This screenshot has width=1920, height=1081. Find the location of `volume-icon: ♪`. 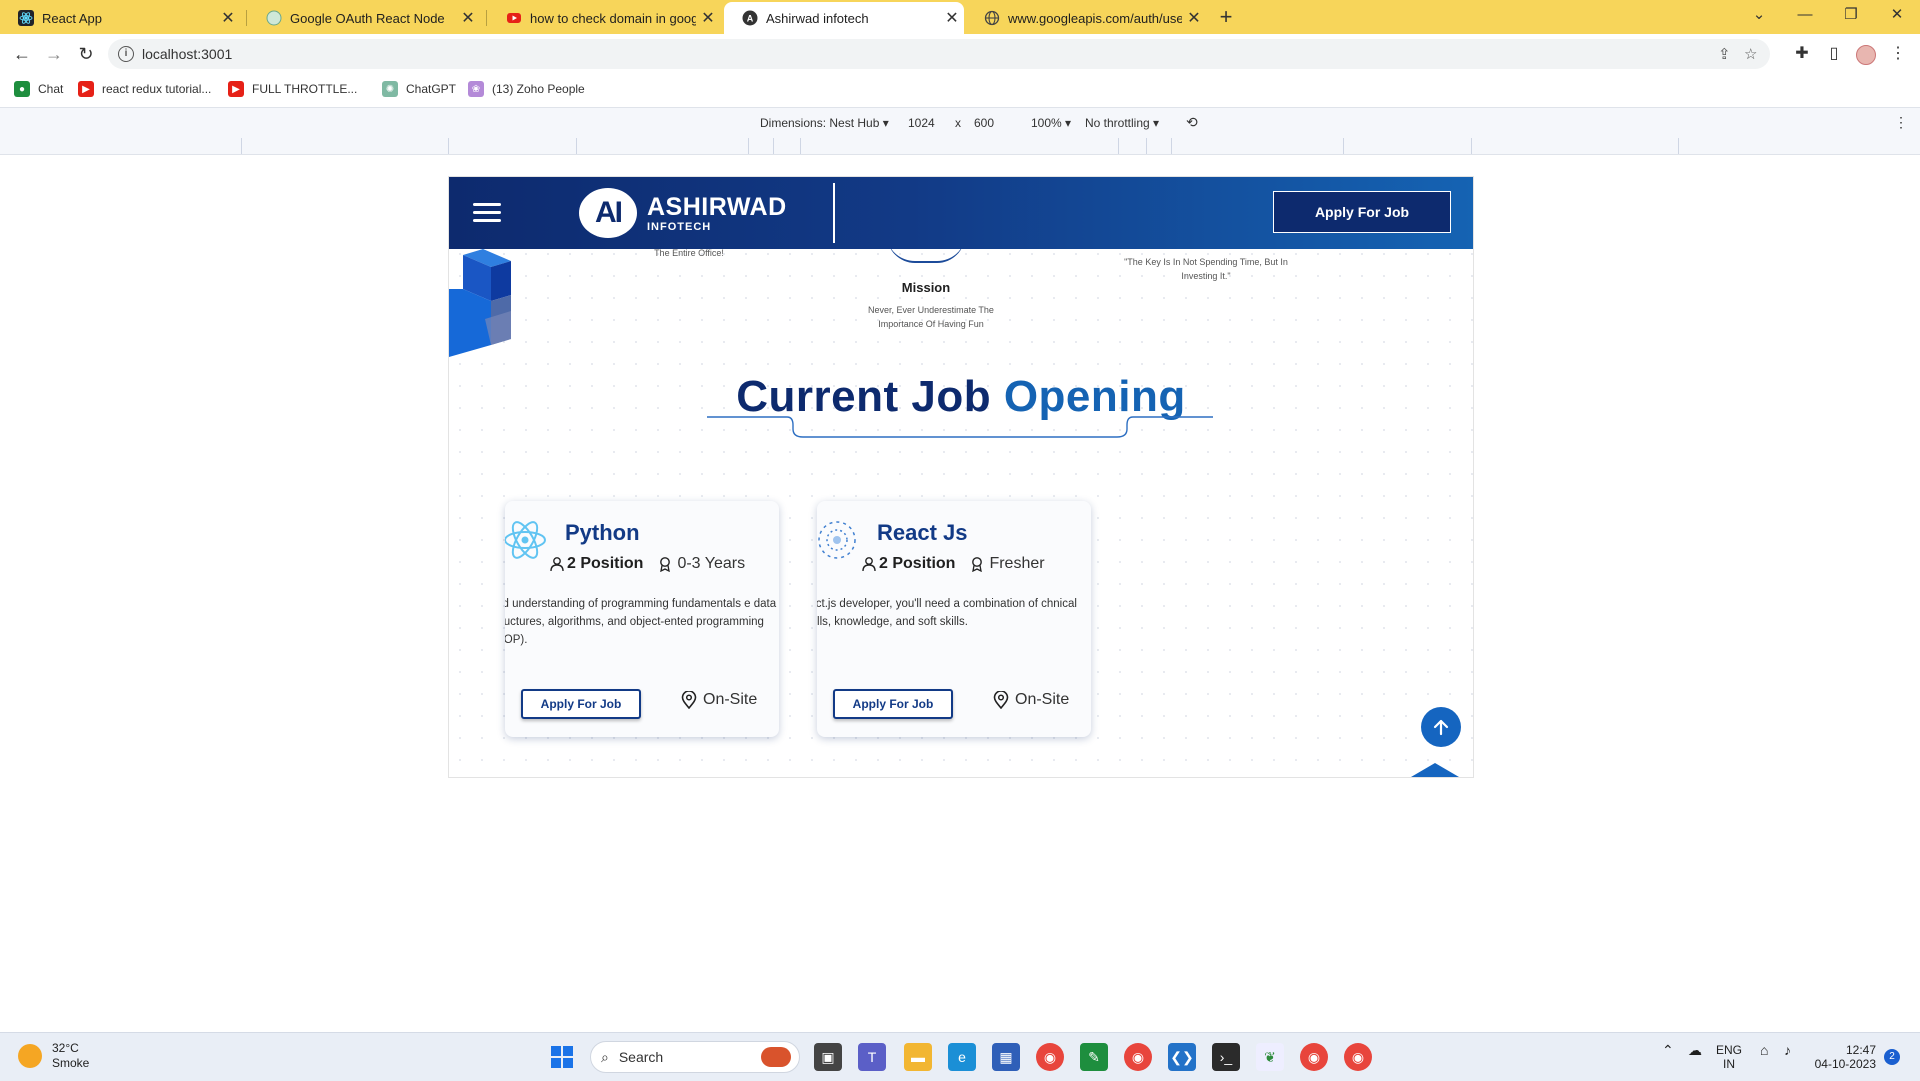

volume-icon: ♪ is located at coordinates (1787, 1050).